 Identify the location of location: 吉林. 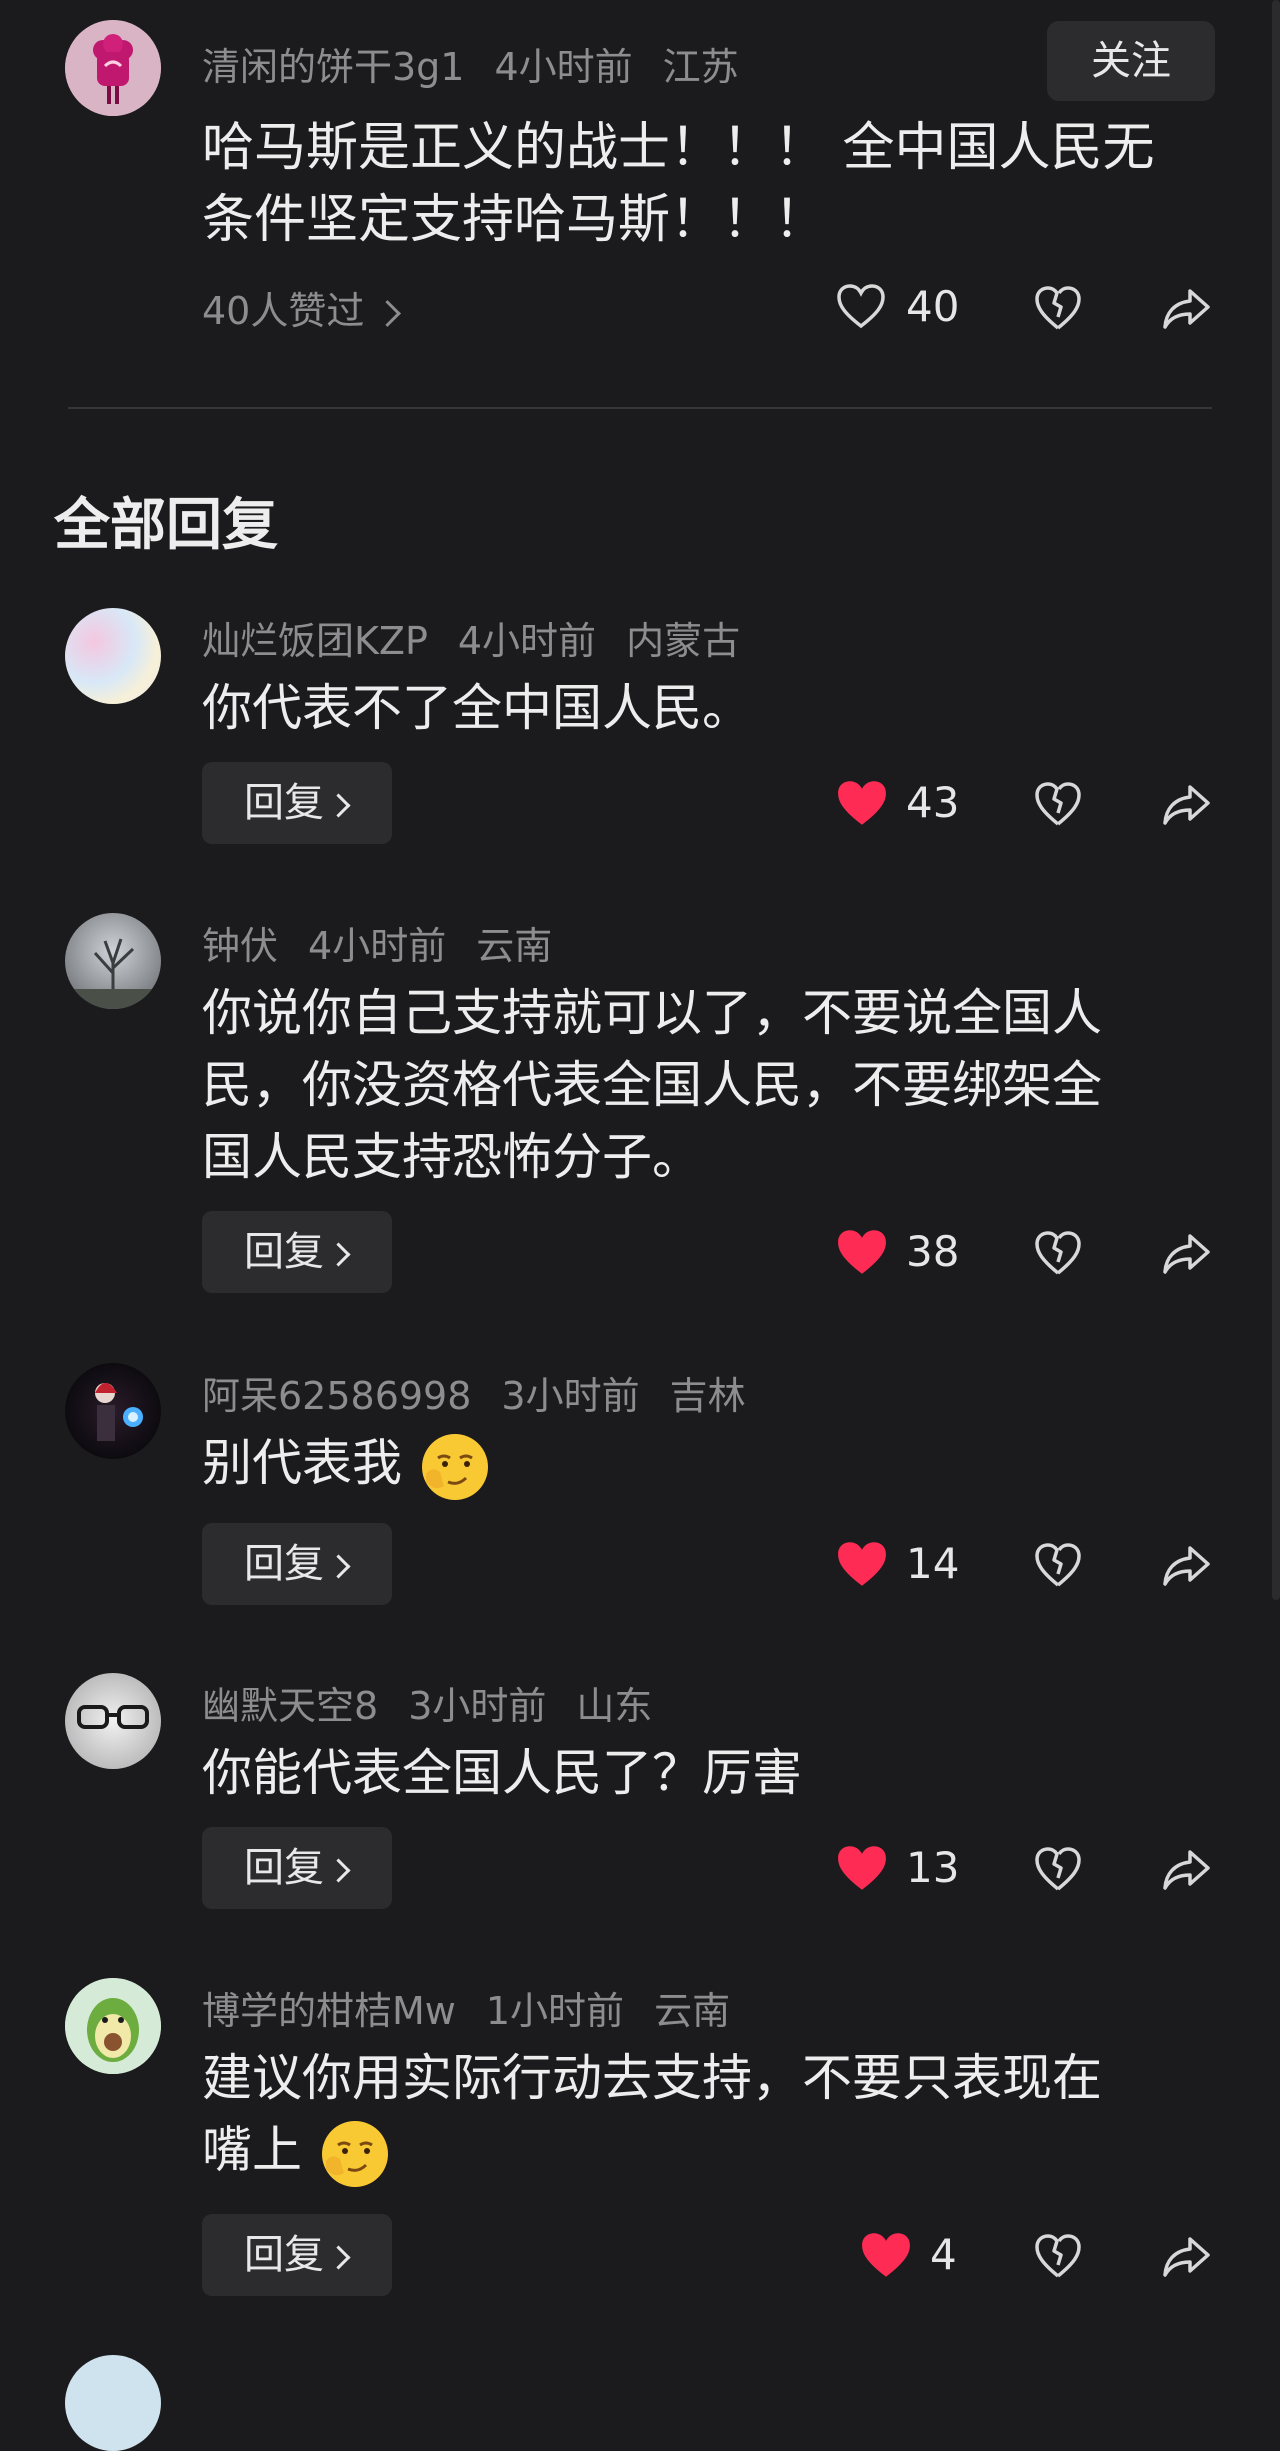
(707, 1396).